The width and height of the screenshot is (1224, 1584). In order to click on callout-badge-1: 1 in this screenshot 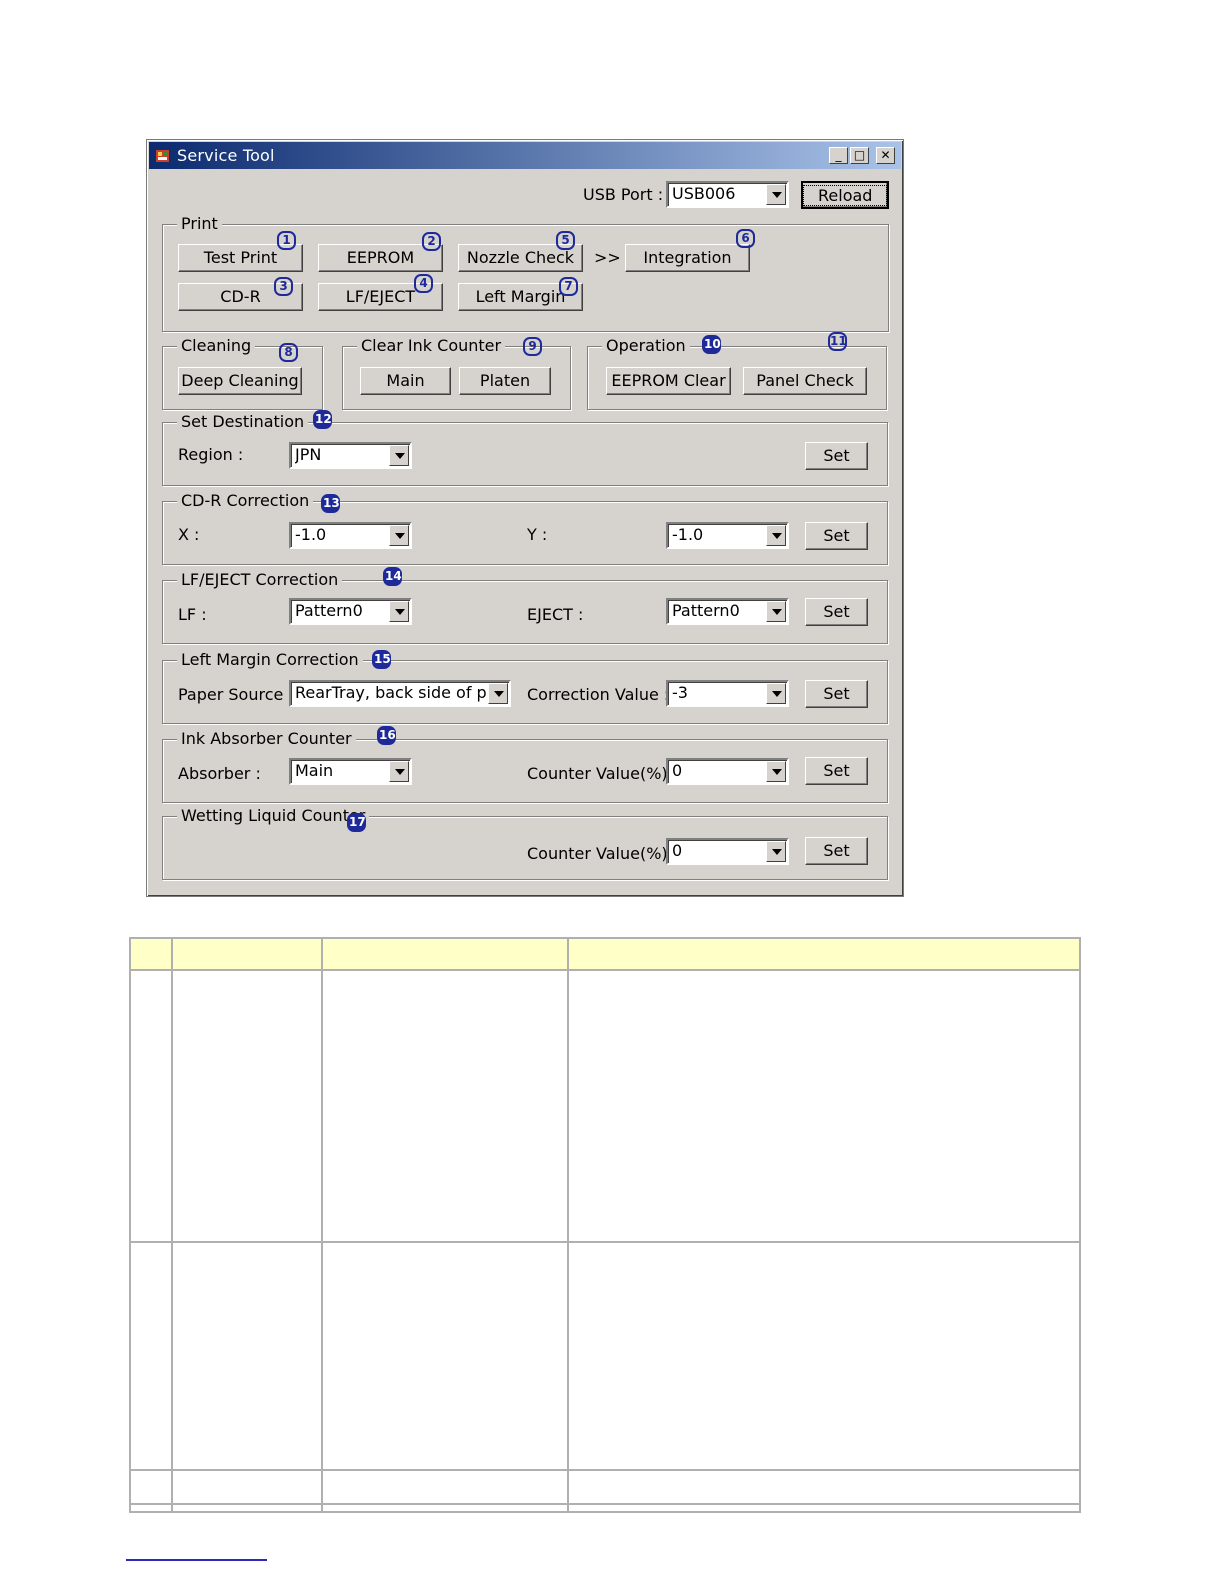, I will do `click(286, 240)`.